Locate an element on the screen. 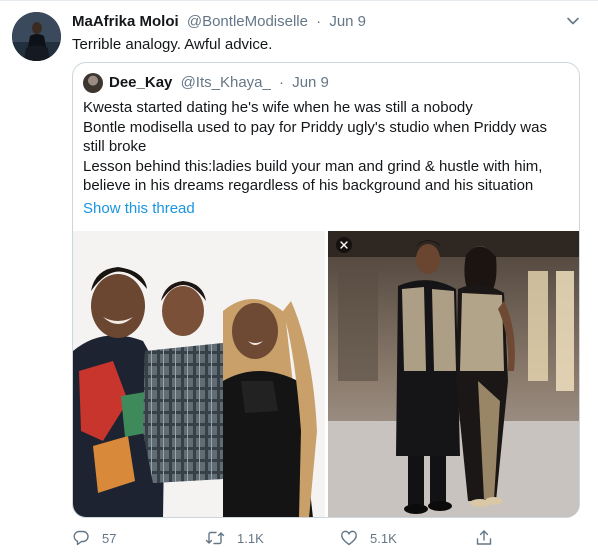 Image resolution: width=598 pixels, height=557 pixels. reply-count: 57 is located at coordinates (109, 538).